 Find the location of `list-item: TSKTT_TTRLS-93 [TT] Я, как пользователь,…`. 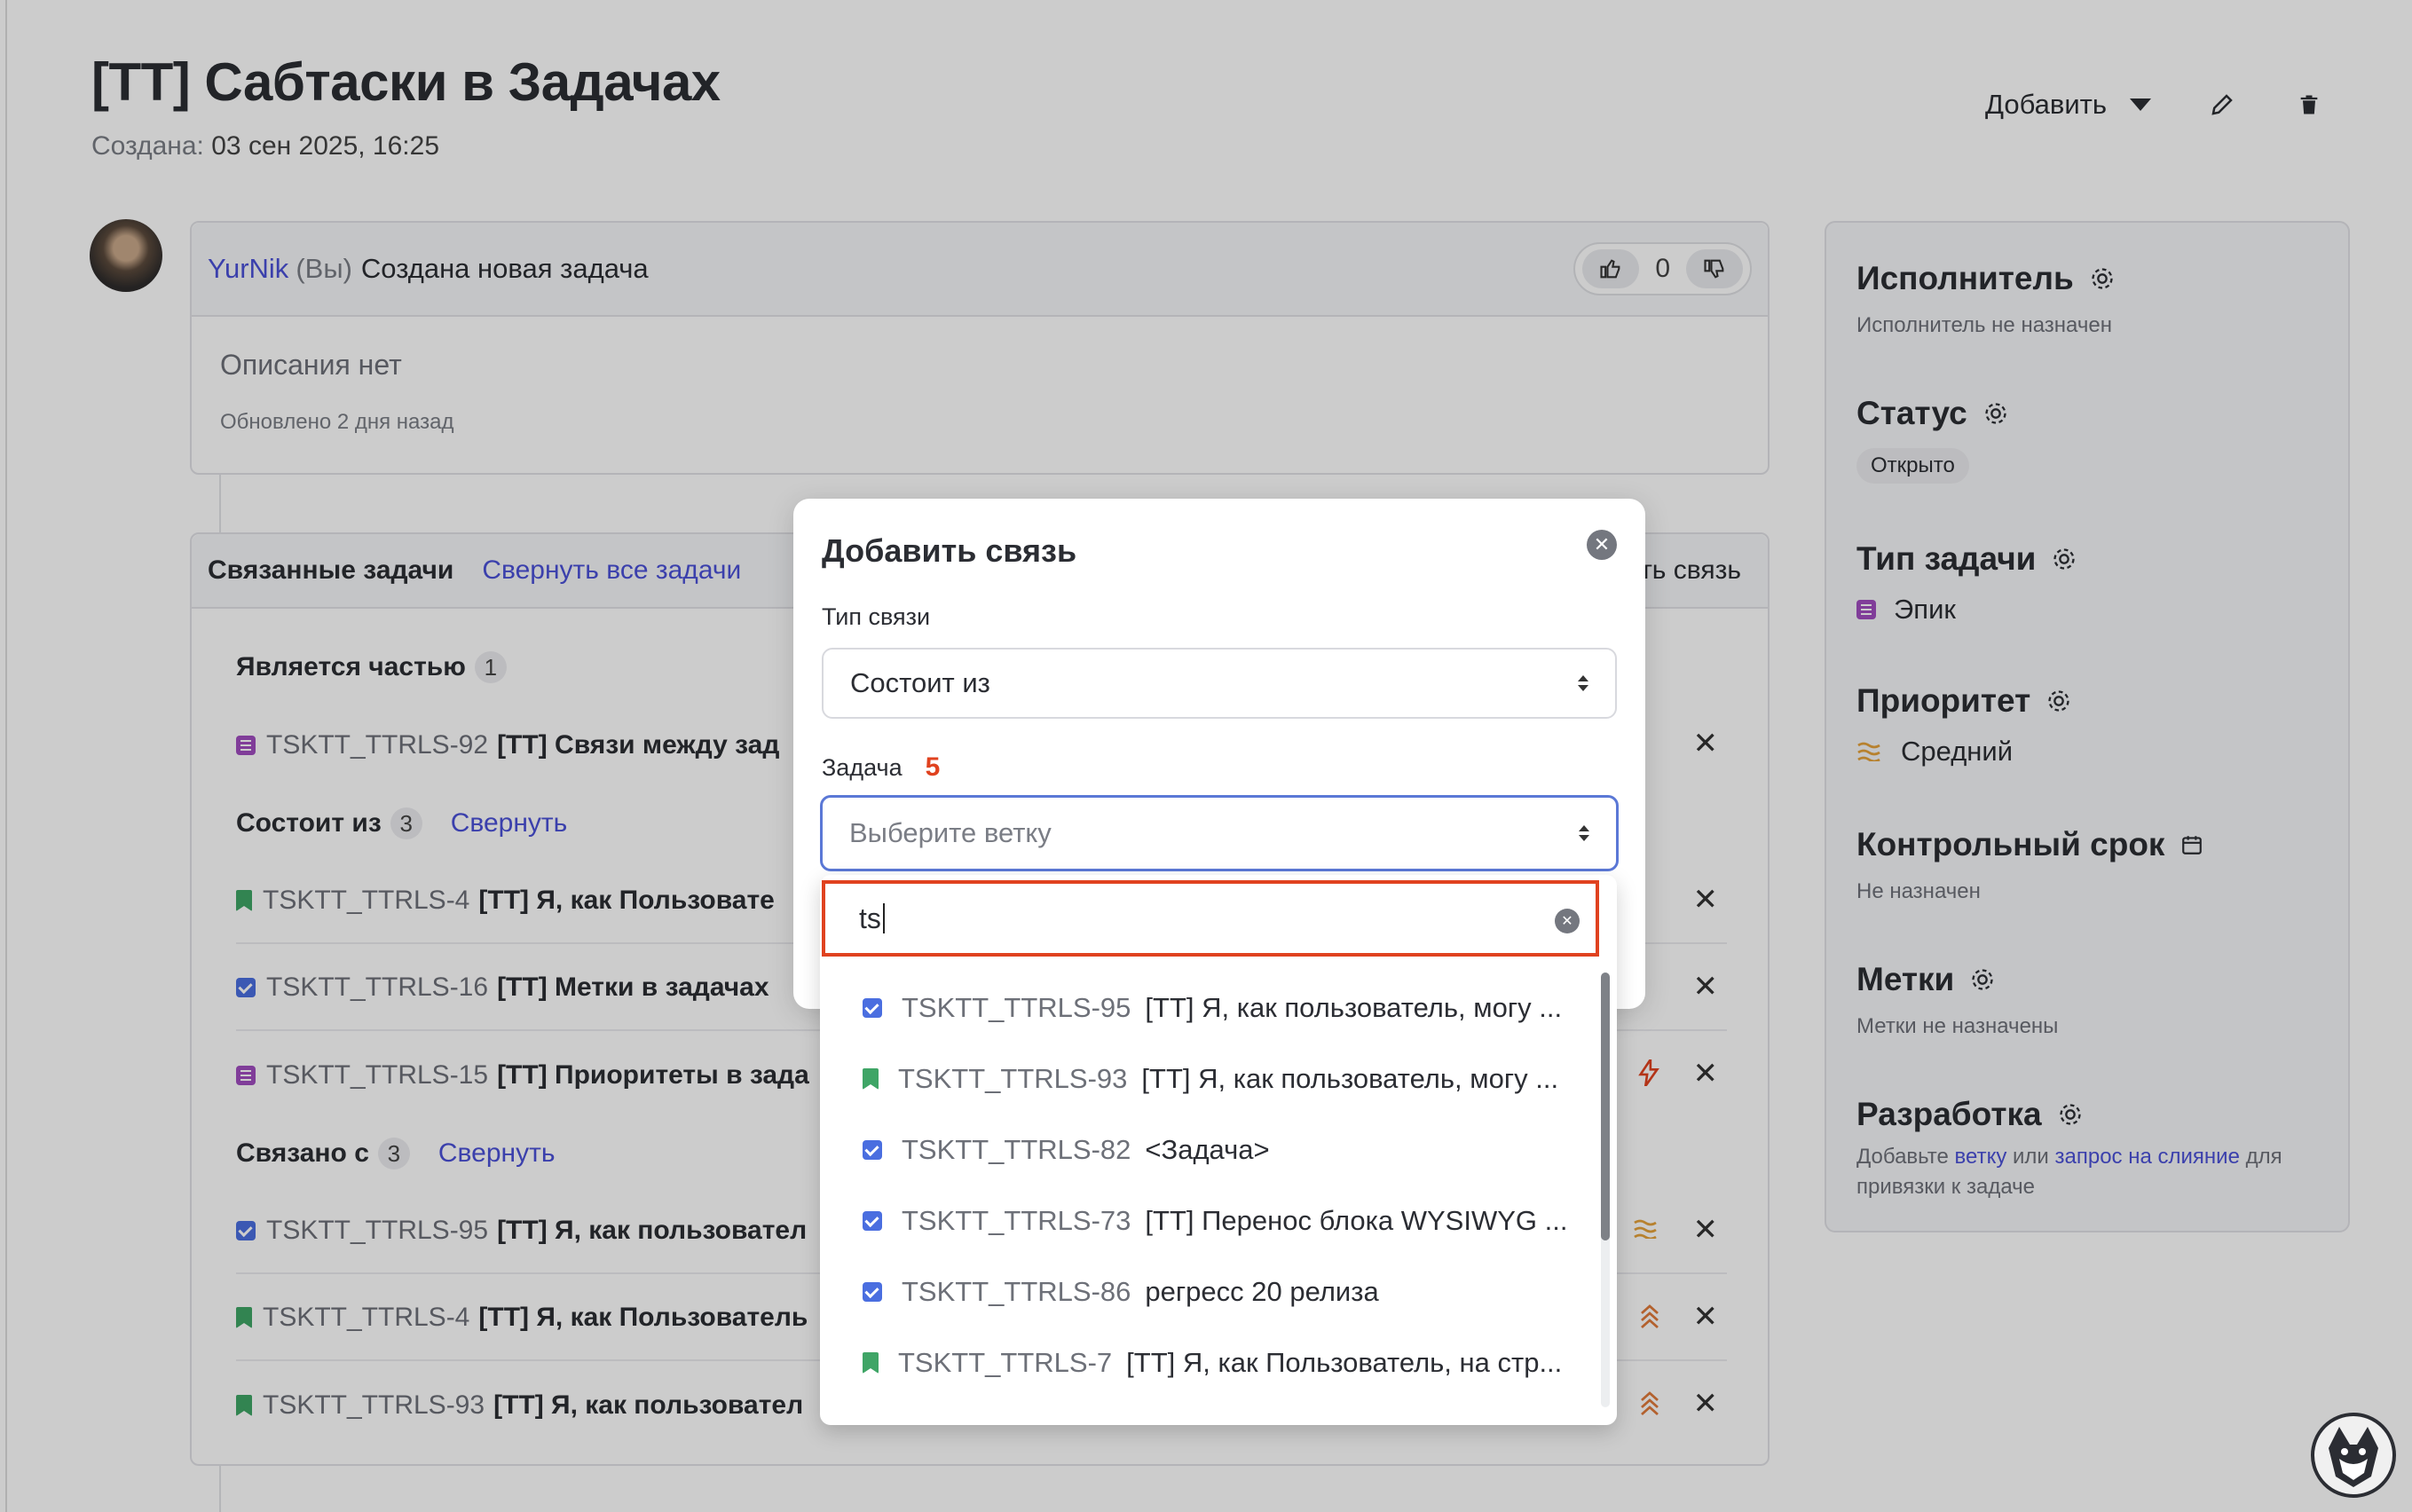

list-item: TSKTT_TTRLS-93 [TT] Я, как пользователь,… is located at coordinates (1218, 1078).